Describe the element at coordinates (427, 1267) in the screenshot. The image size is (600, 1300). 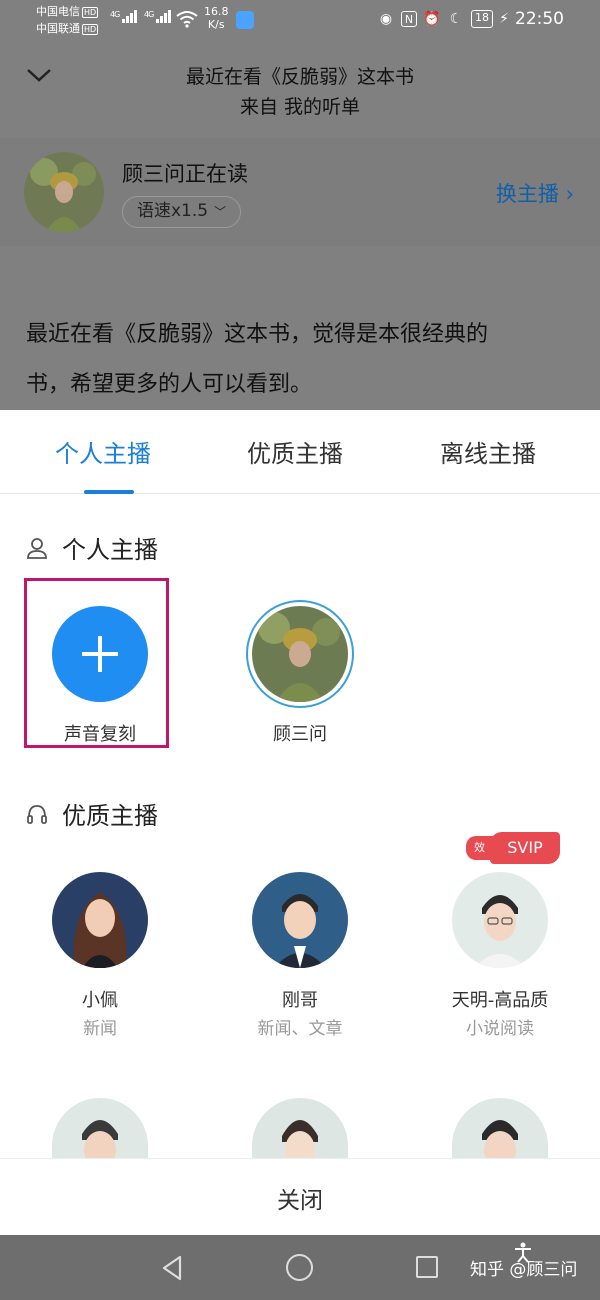
I see `recent-apps-icon` at that location.